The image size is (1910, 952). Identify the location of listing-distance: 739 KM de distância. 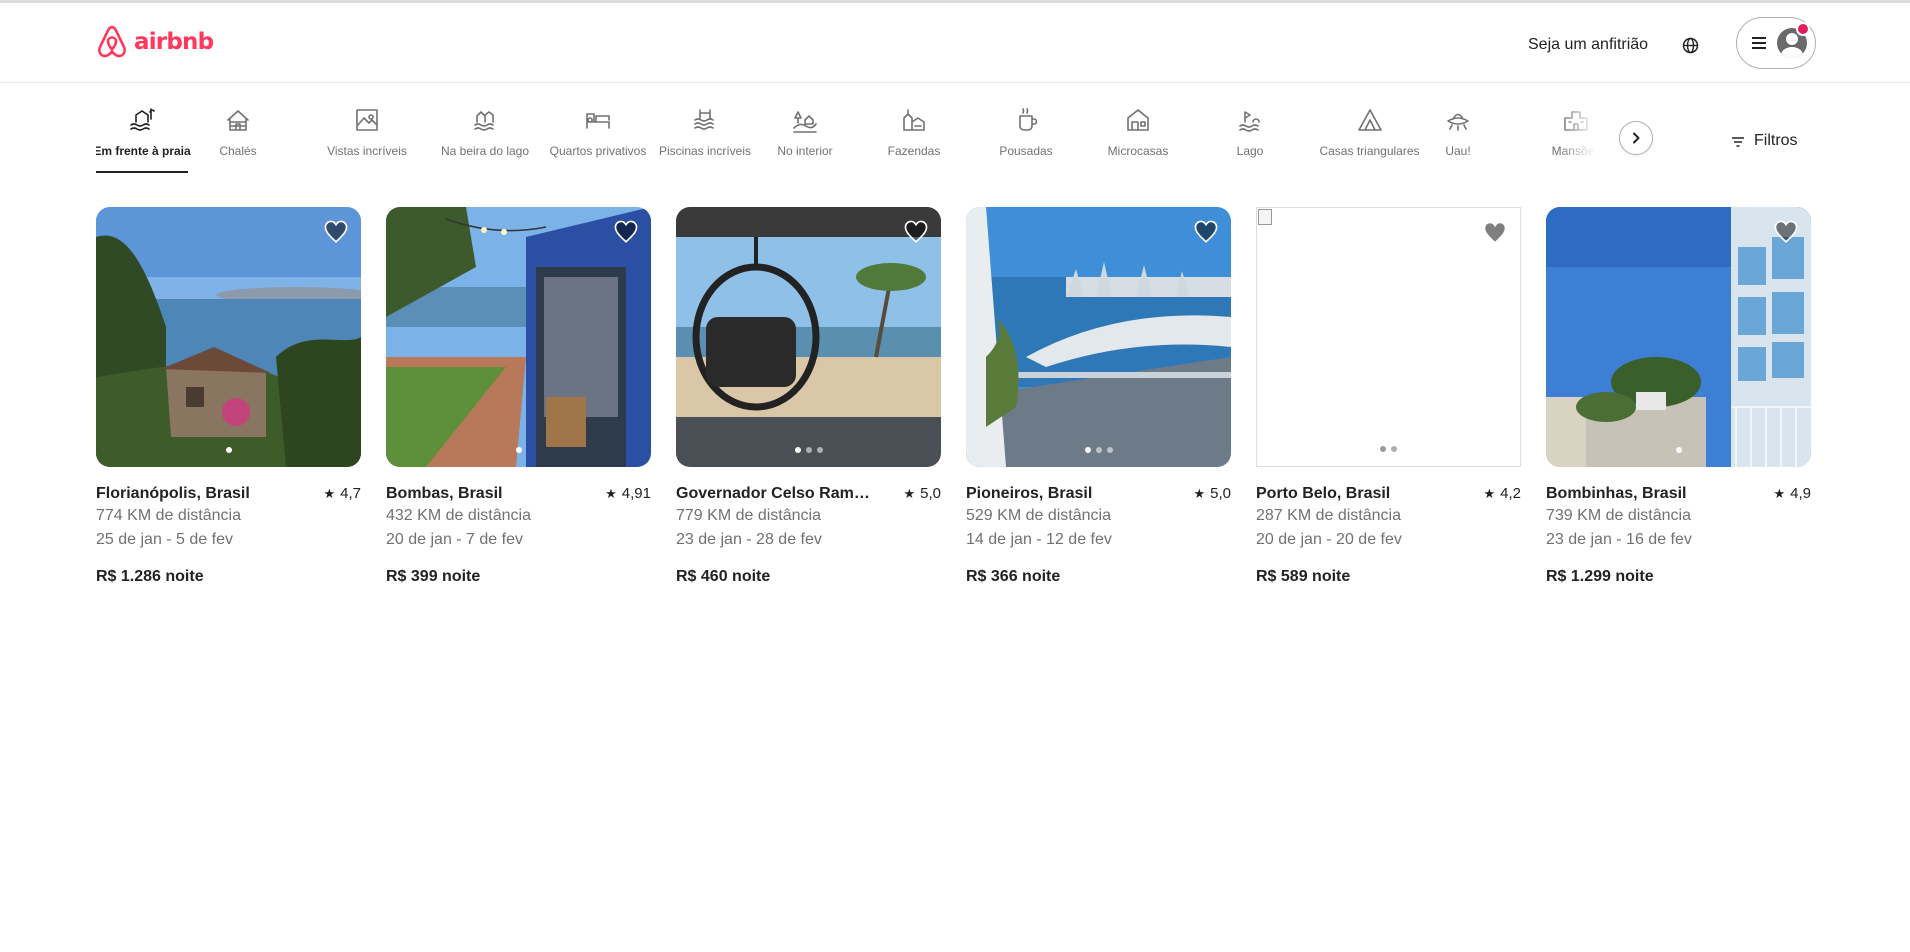
(1618, 515).